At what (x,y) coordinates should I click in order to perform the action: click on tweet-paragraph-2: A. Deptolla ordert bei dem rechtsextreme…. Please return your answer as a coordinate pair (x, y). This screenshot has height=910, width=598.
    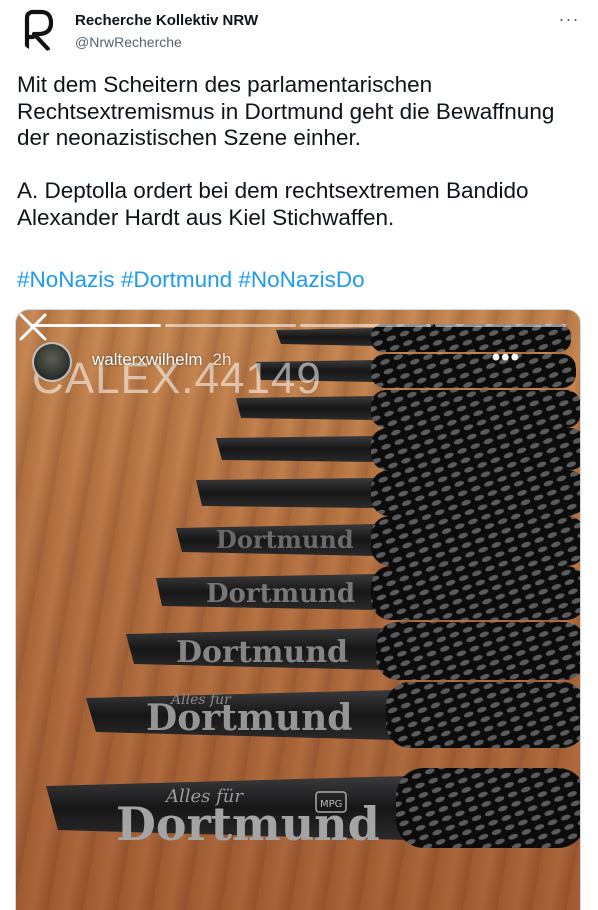
    Looking at the image, I should click on (273, 204).